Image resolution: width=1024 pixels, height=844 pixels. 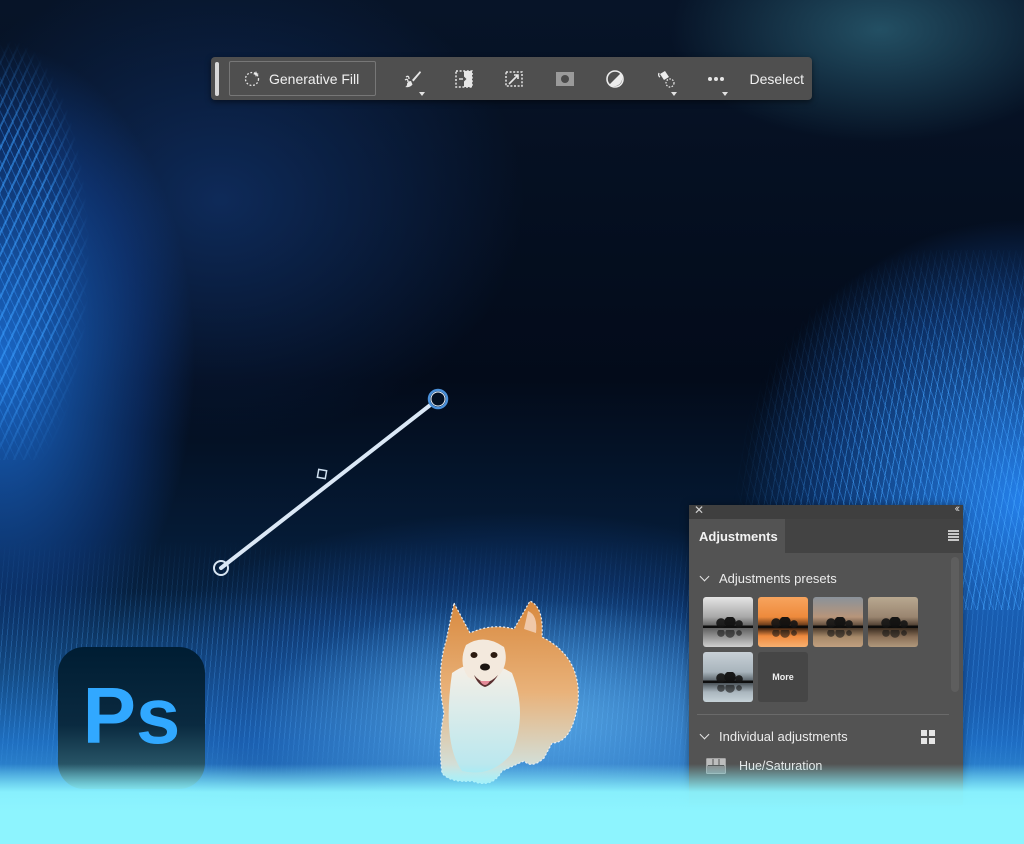 What do you see at coordinates (131, 715) in the screenshot?
I see `logo-text: Ps` at bounding box center [131, 715].